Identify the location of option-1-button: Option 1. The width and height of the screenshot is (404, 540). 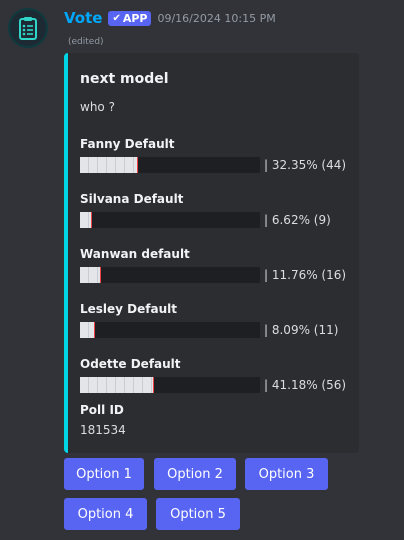
(104, 474).